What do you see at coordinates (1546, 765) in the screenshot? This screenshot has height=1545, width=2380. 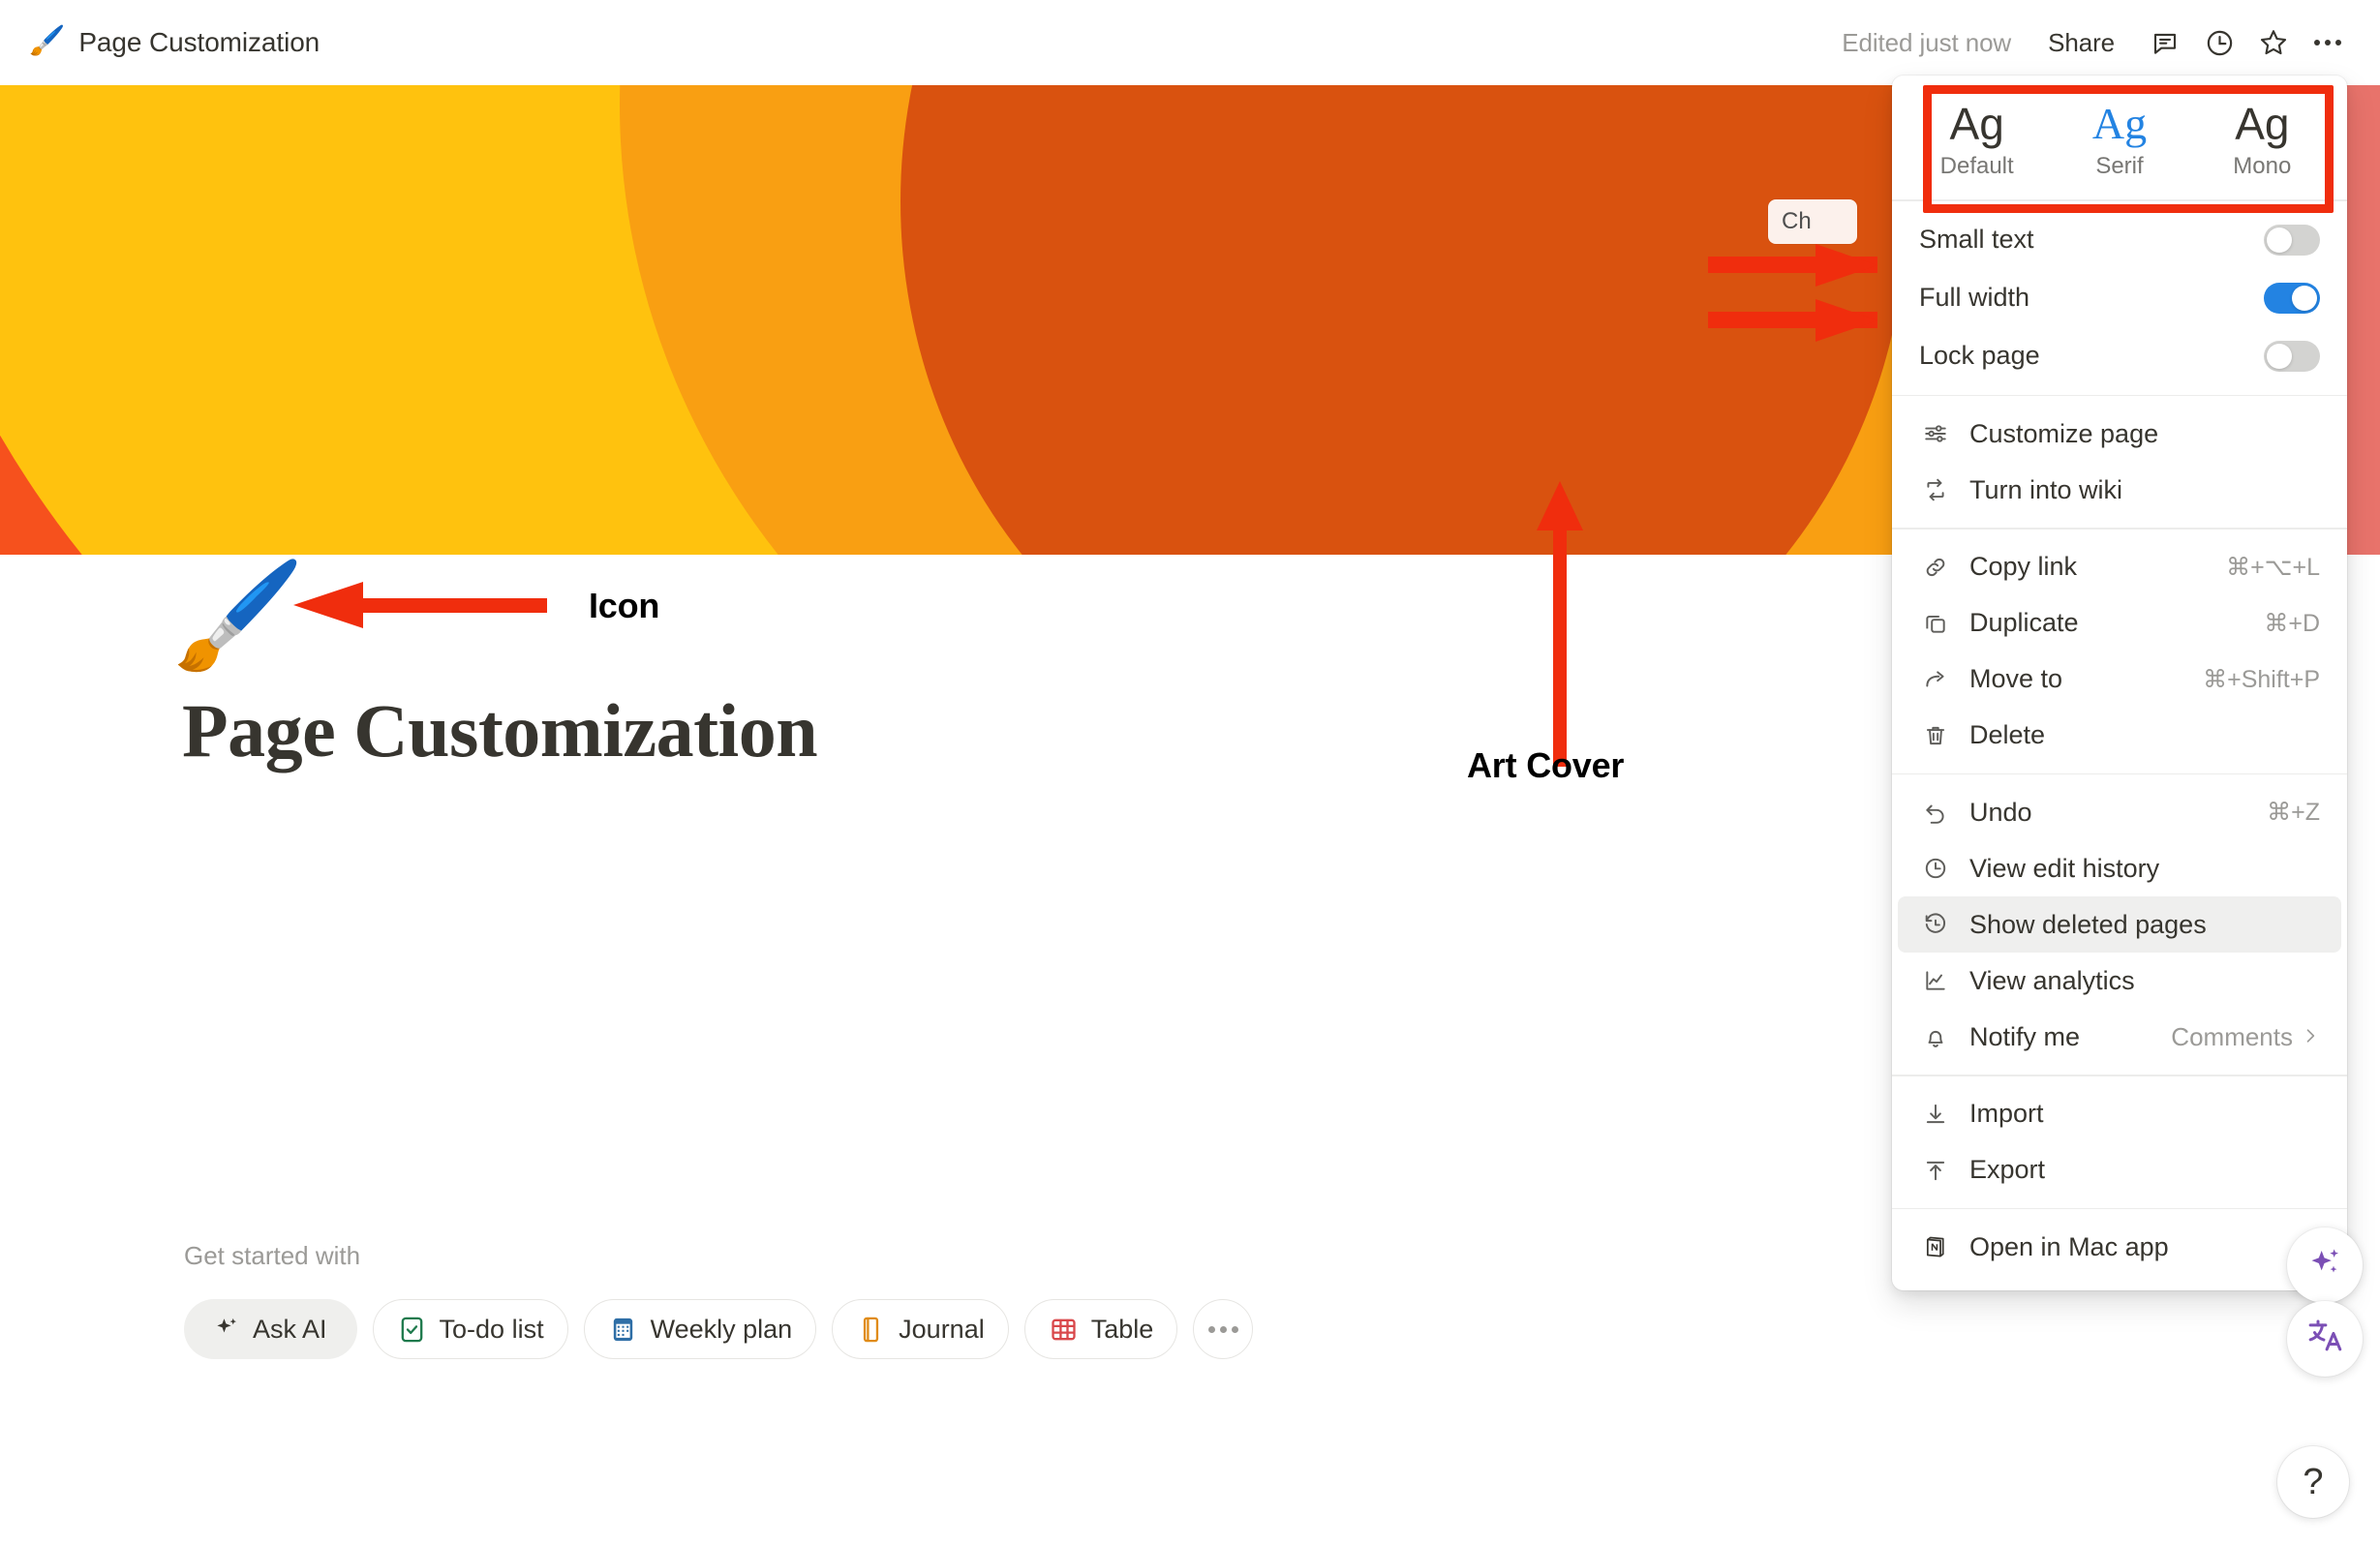 I see `annotation-label-art-cover: Art Cover` at bounding box center [1546, 765].